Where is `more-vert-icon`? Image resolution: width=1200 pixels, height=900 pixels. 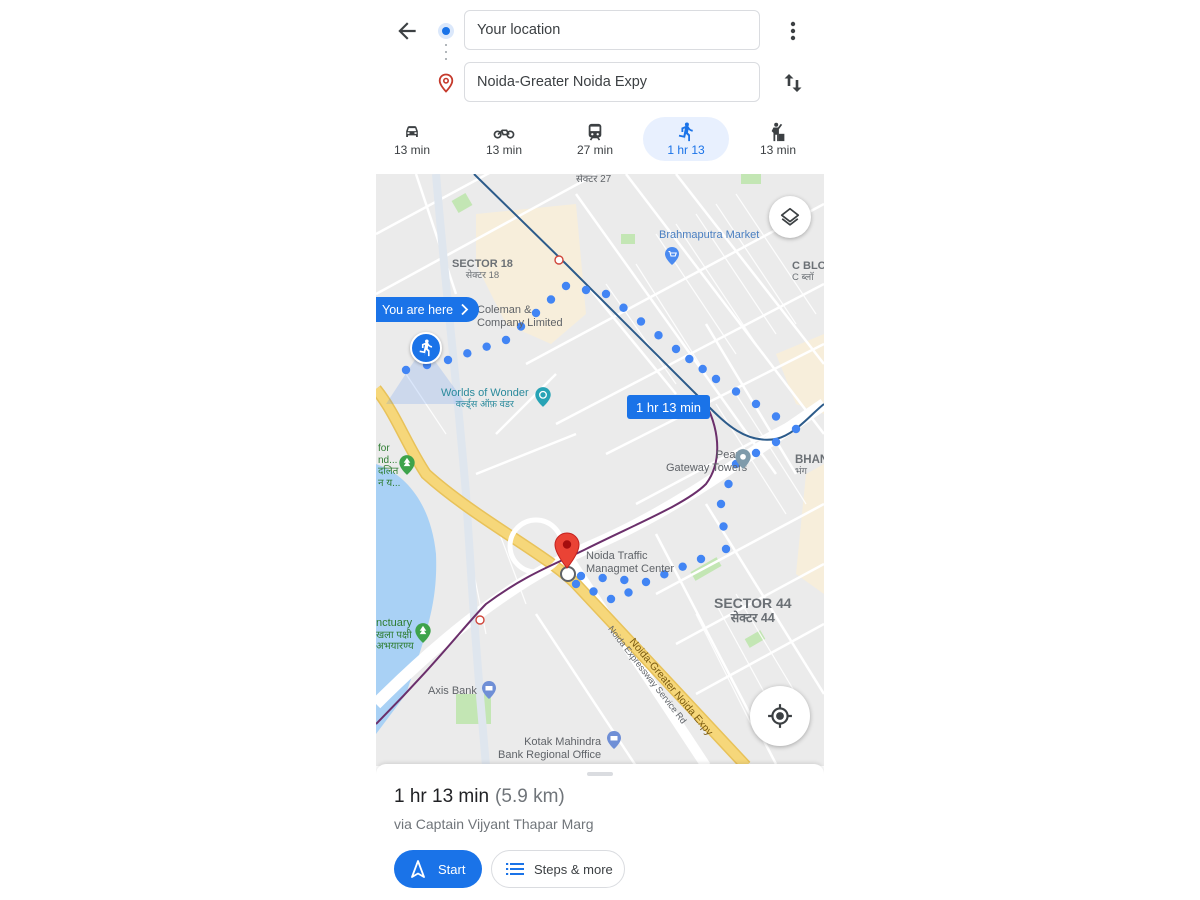
more-vert-icon is located at coordinates (793, 31).